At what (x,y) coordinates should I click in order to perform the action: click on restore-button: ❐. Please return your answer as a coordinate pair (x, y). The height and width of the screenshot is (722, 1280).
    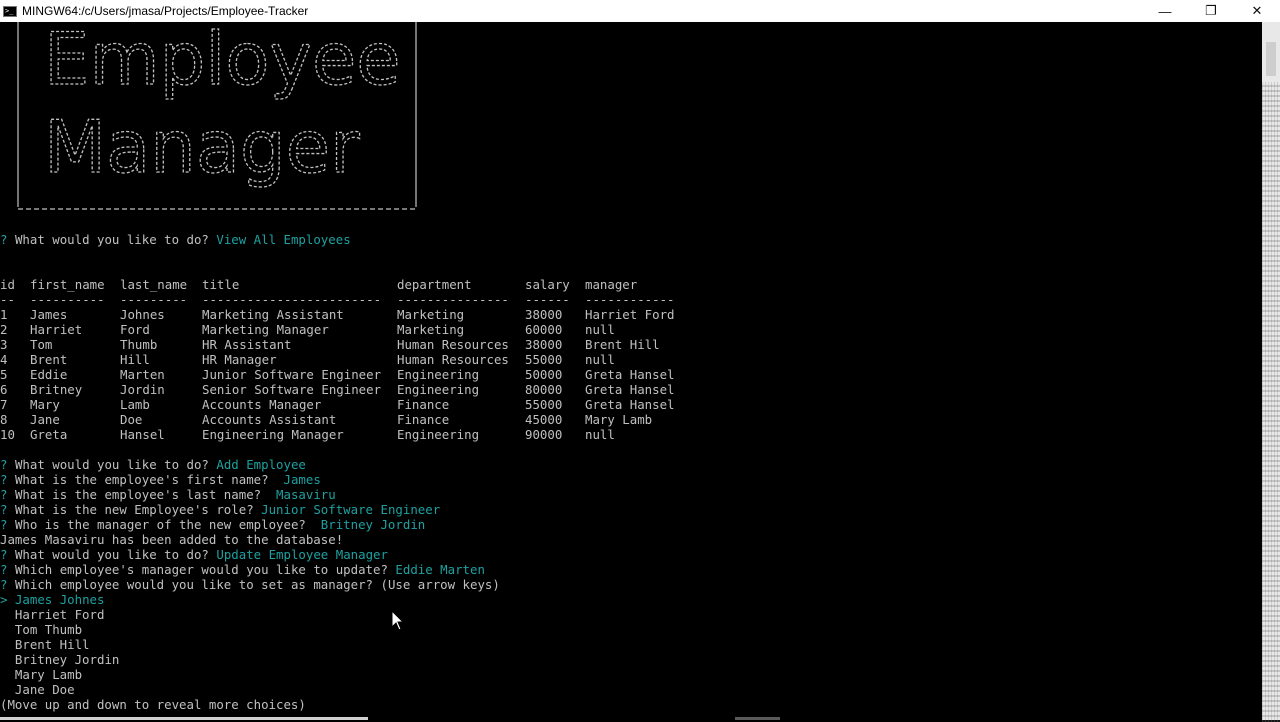
    Looking at the image, I should click on (1211, 11).